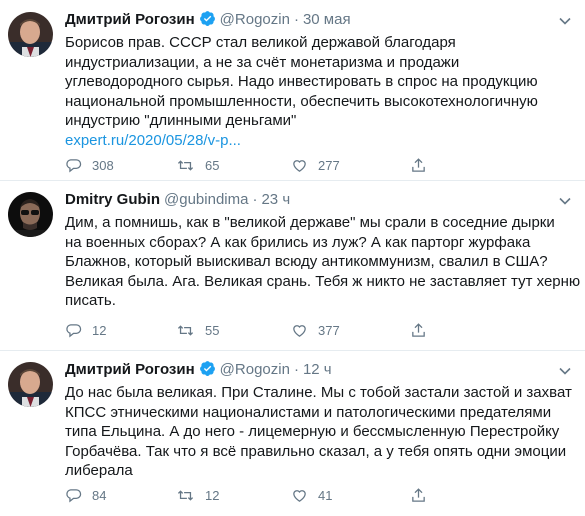  I want to click on tweet-header: Дмитрий Рогозин @Rogozin · 30 мая, so click(208, 20).